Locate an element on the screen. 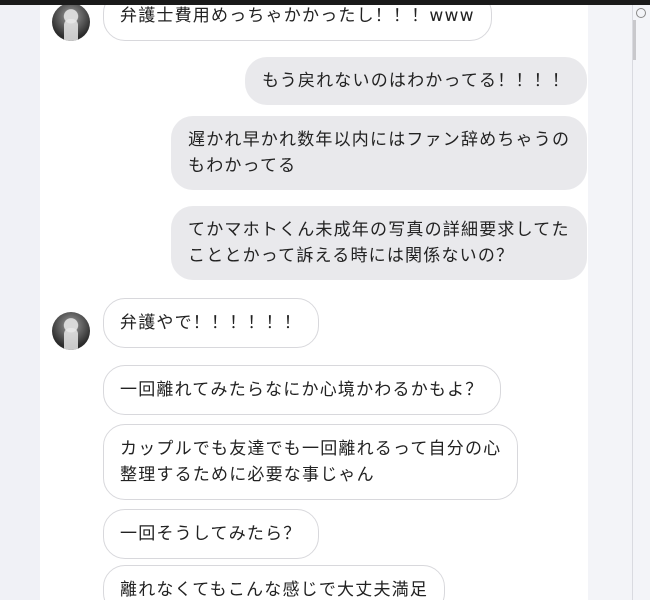 The width and height of the screenshot is (650, 600). info-icon is located at coordinates (641, 13).